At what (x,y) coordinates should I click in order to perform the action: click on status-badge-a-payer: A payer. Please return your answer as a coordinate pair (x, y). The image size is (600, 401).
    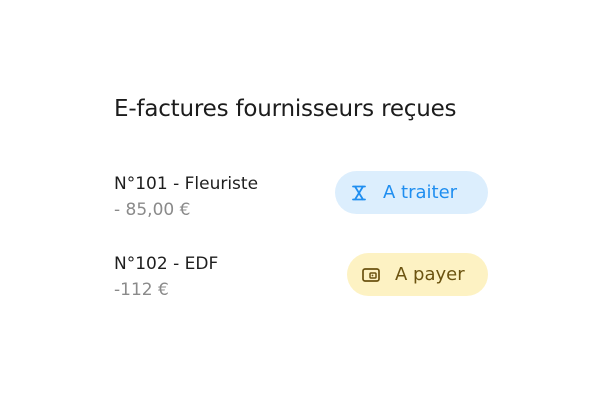
    Looking at the image, I should click on (417, 274).